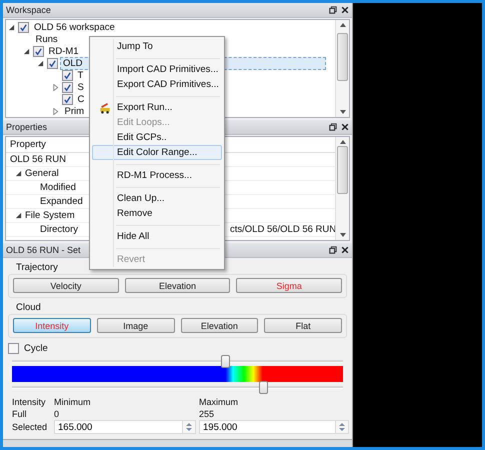 Image resolution: width=485 pixels, height=450 pixels. I want to click on range-label: Intensity, so click(29, 401).